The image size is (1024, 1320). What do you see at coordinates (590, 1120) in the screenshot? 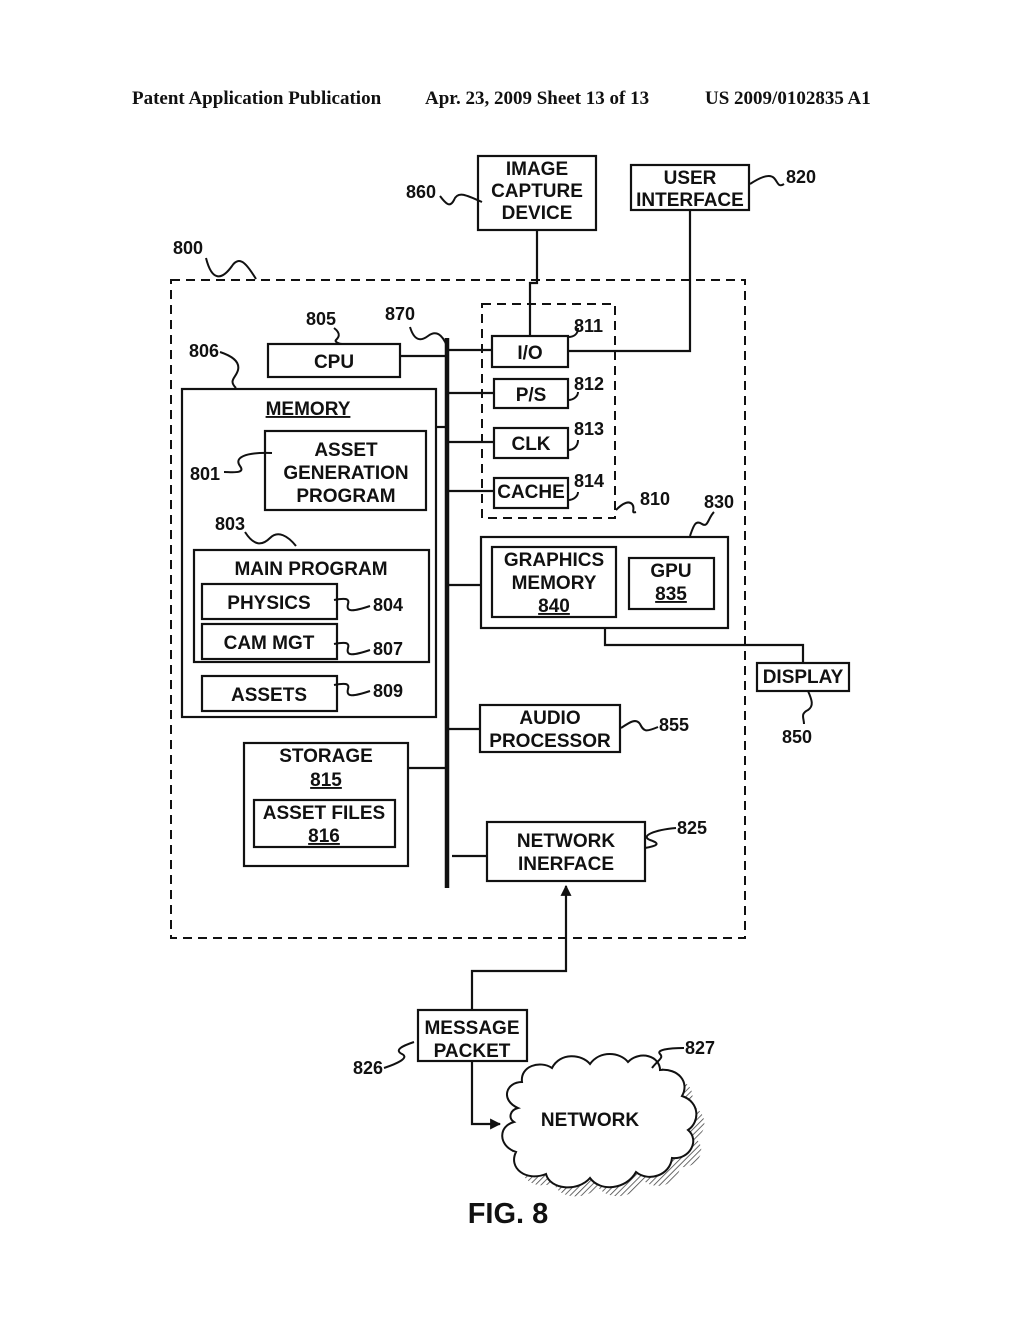
I see `network-label: NETWORK` at bounding box center [590, 1120].